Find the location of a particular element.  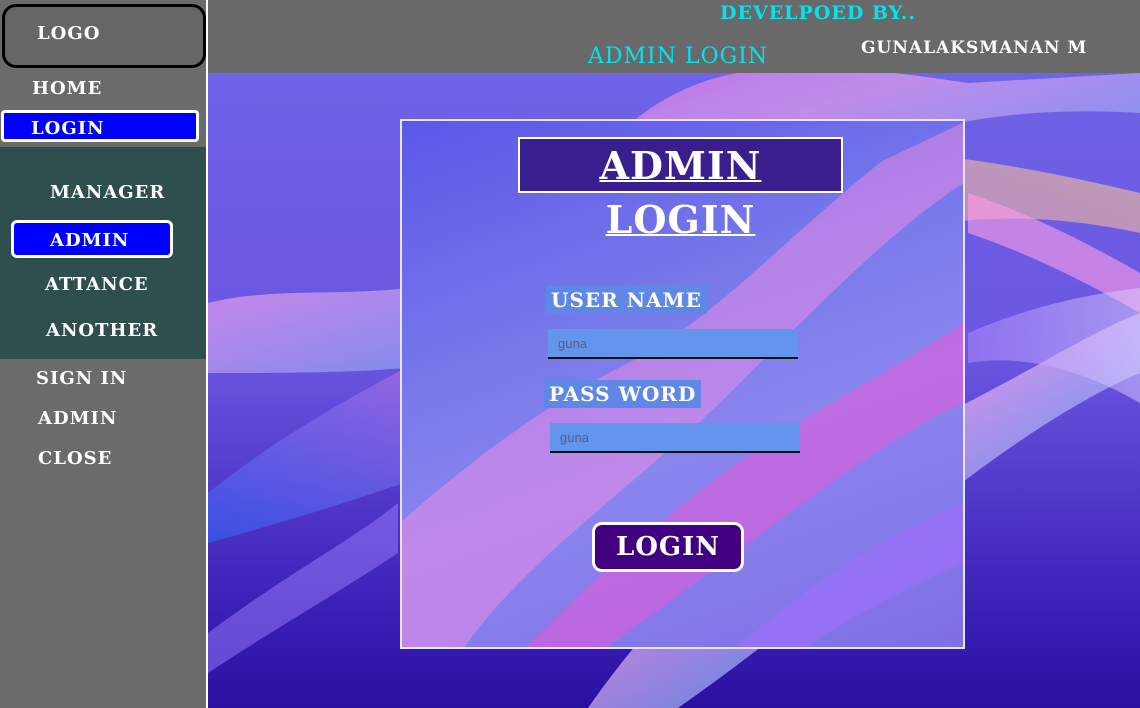

login-card-title: ADMIN LOGIN is located at coordinates (680, 189).